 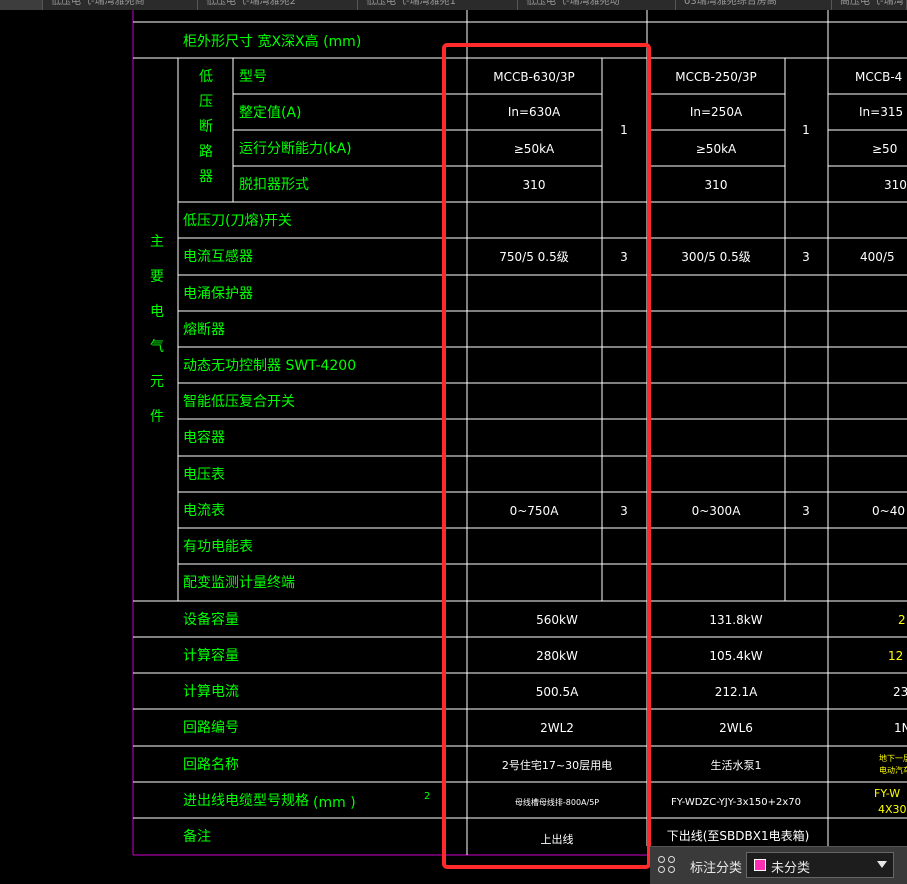 What do you see at coordinates (239, 401) in the screenshot?
I see `composite-switch-label: 智能低压复合开关` at bounding box center [239, 401].